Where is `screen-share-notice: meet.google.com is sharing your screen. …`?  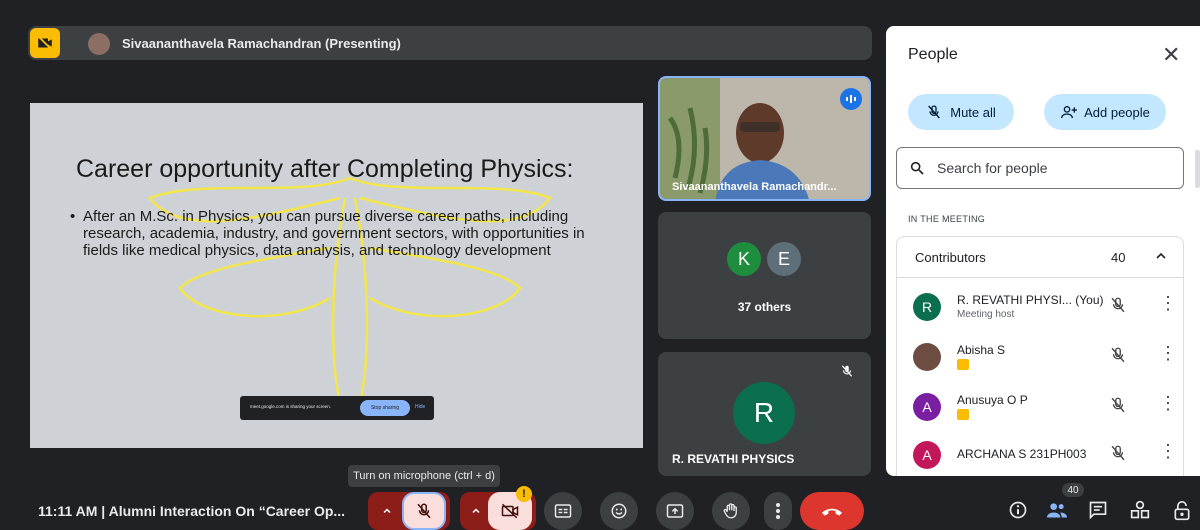
screen-share-notice: meet.google.com is sharing your screen. … is located at coordinates (337, 408).